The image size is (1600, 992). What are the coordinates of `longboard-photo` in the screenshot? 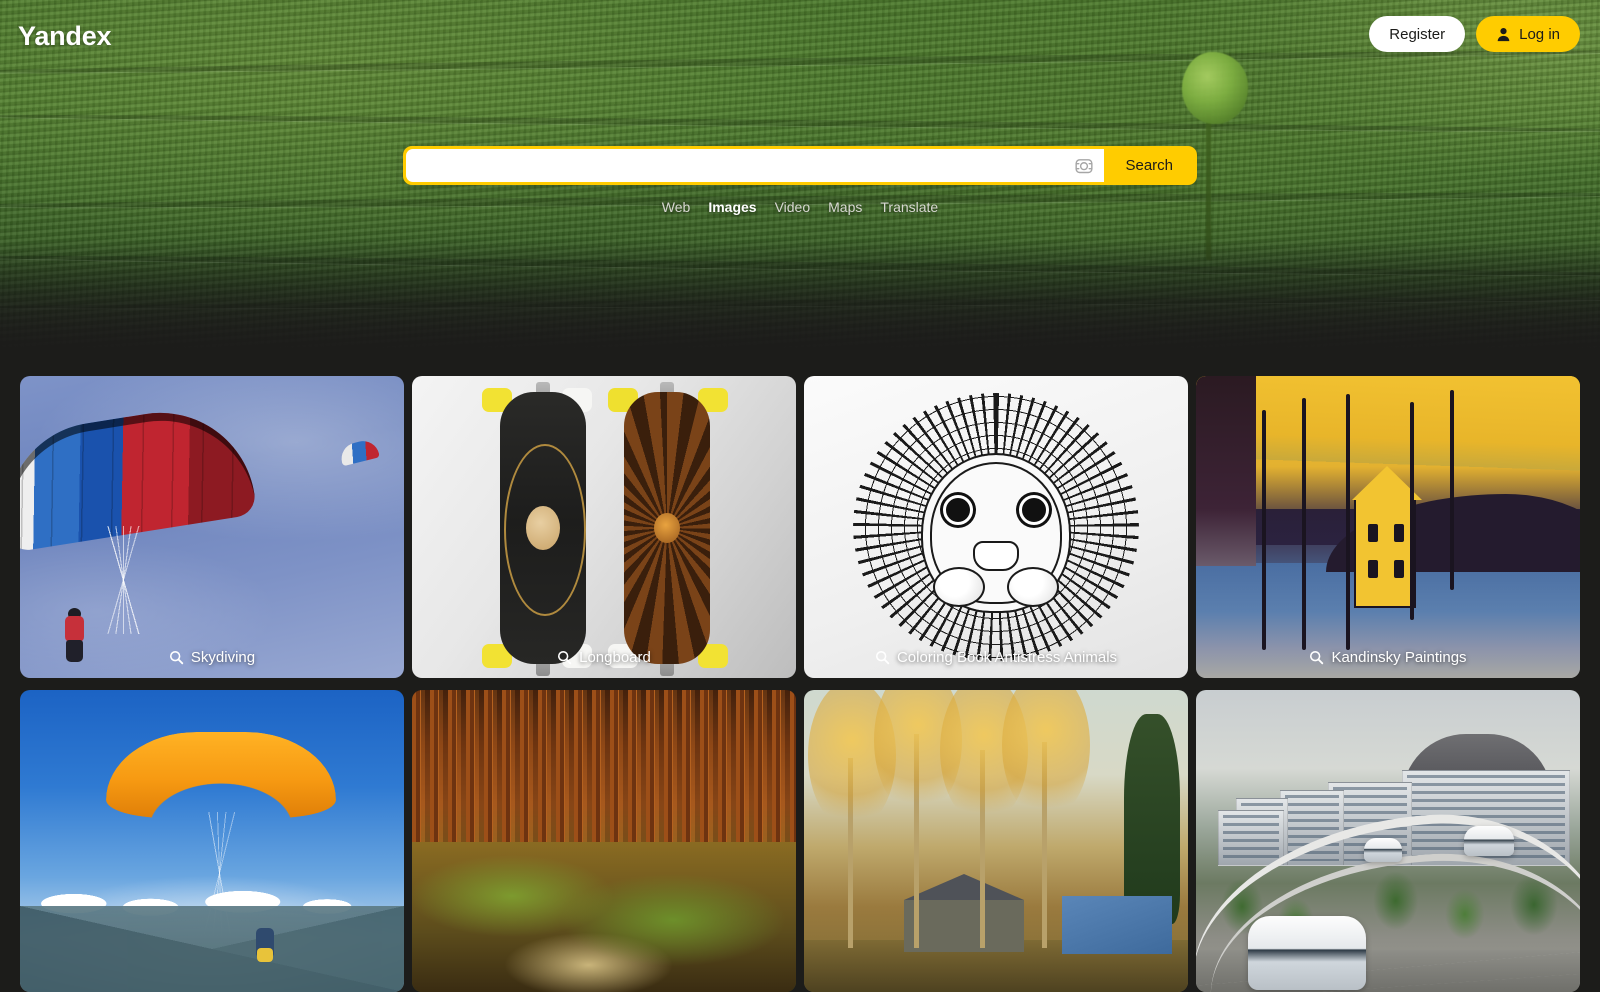 It's located at (604, 527).